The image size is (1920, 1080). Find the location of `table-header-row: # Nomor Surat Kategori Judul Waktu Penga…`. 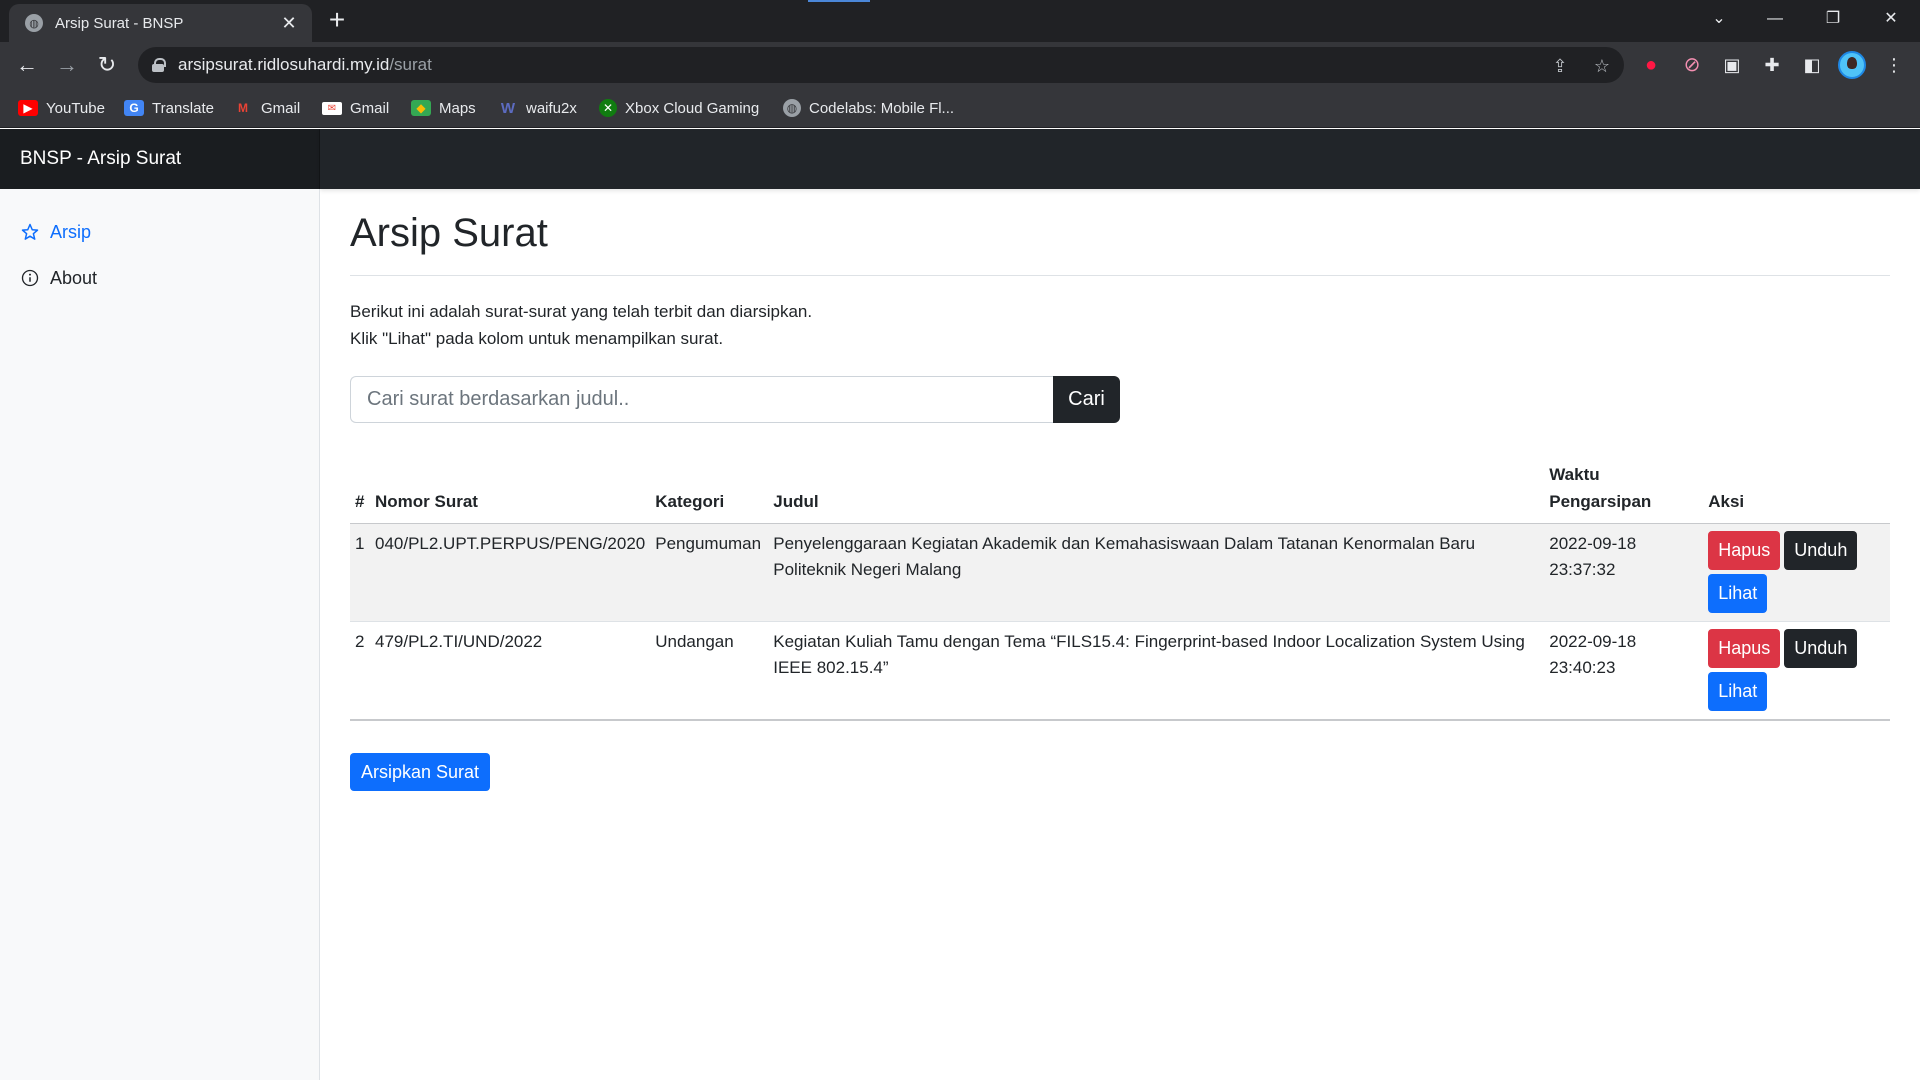

table-header-row: # Nomor Surat Kategori Judul Waktu Penga… is located at coordinates (1120, 489).